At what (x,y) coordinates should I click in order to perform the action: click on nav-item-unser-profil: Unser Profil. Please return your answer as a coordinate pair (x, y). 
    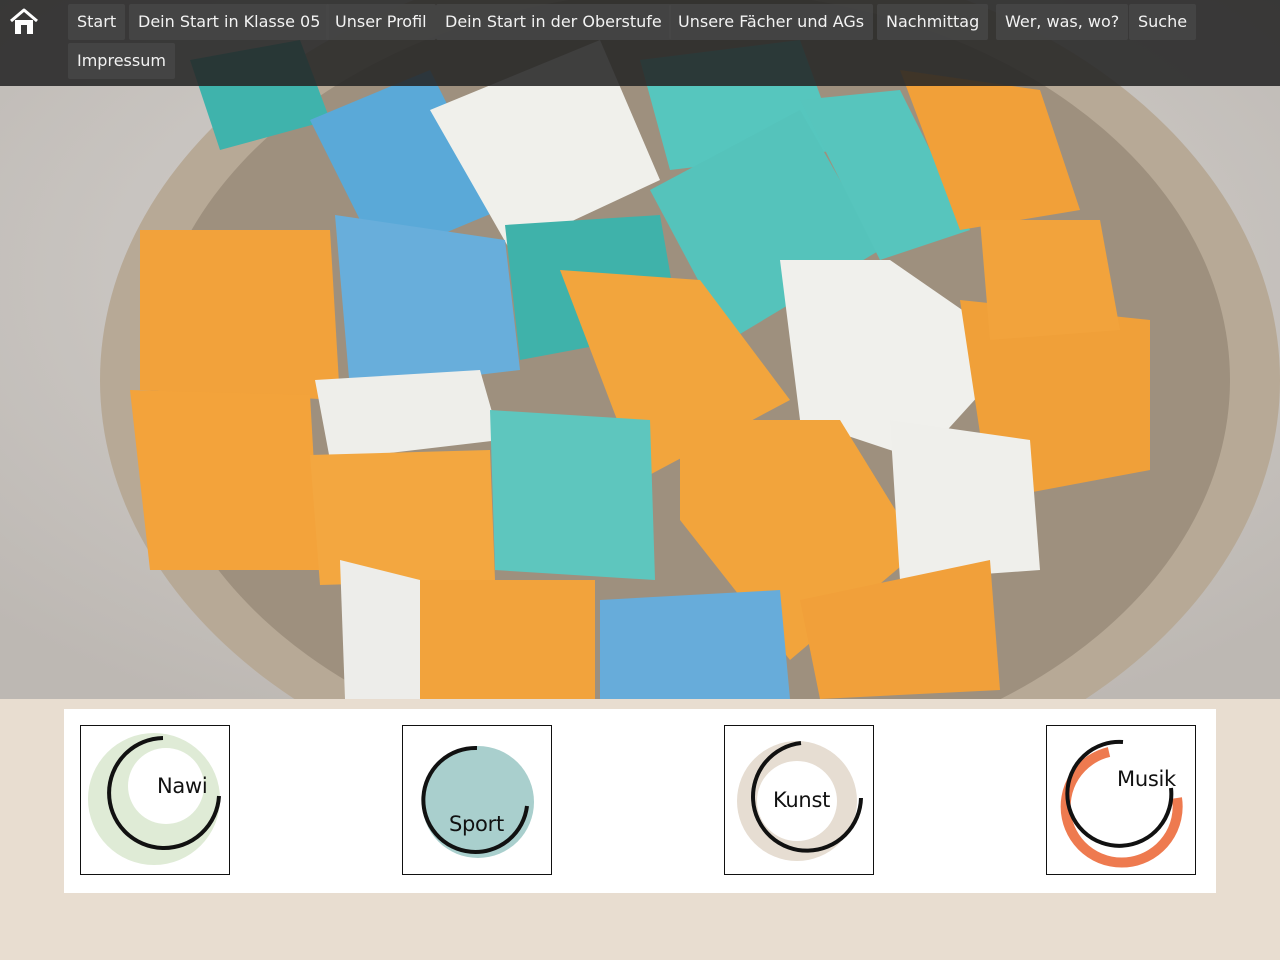
    Looking at the image, I should click on (381, 22).